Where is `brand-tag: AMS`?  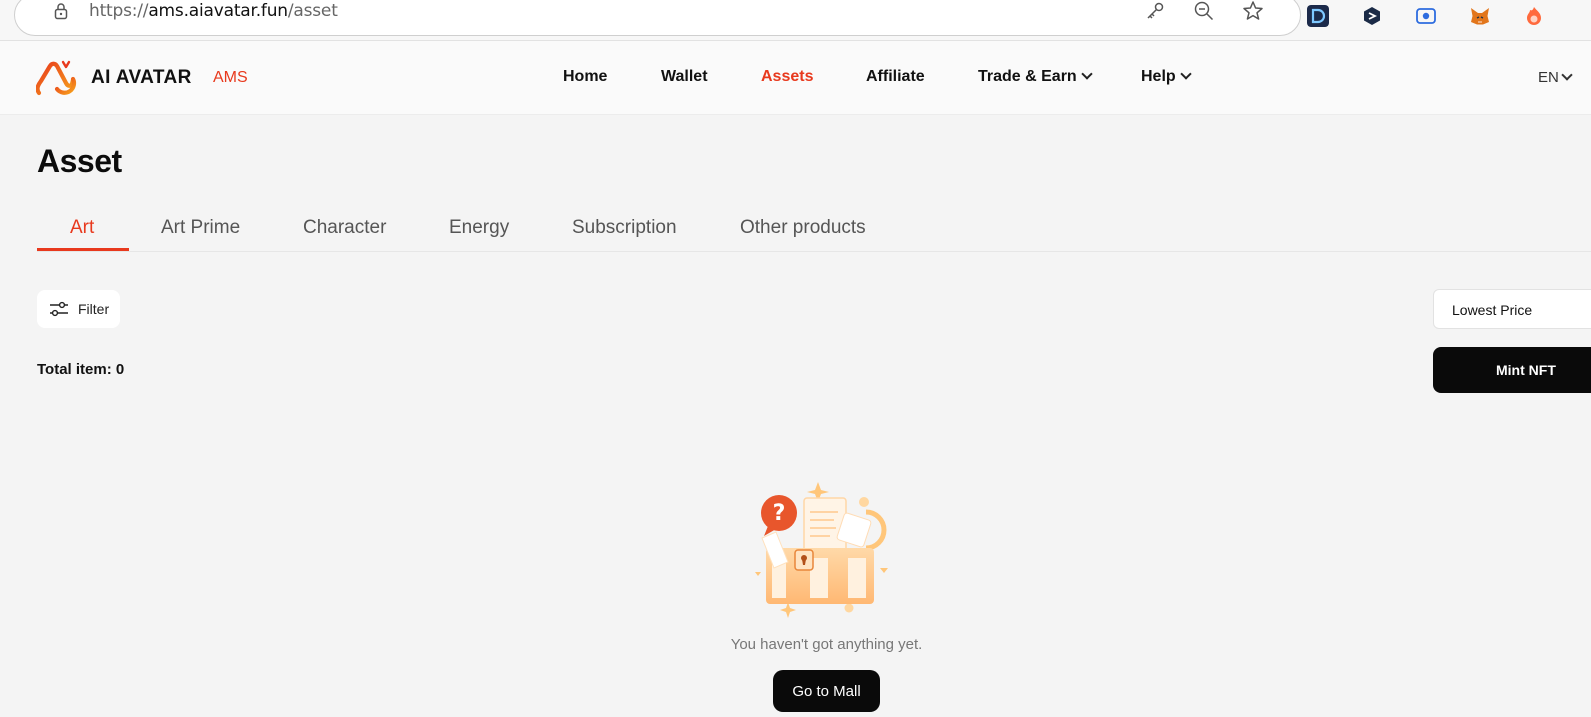 brand-tag: AMS is located at coordinates (230, 77).